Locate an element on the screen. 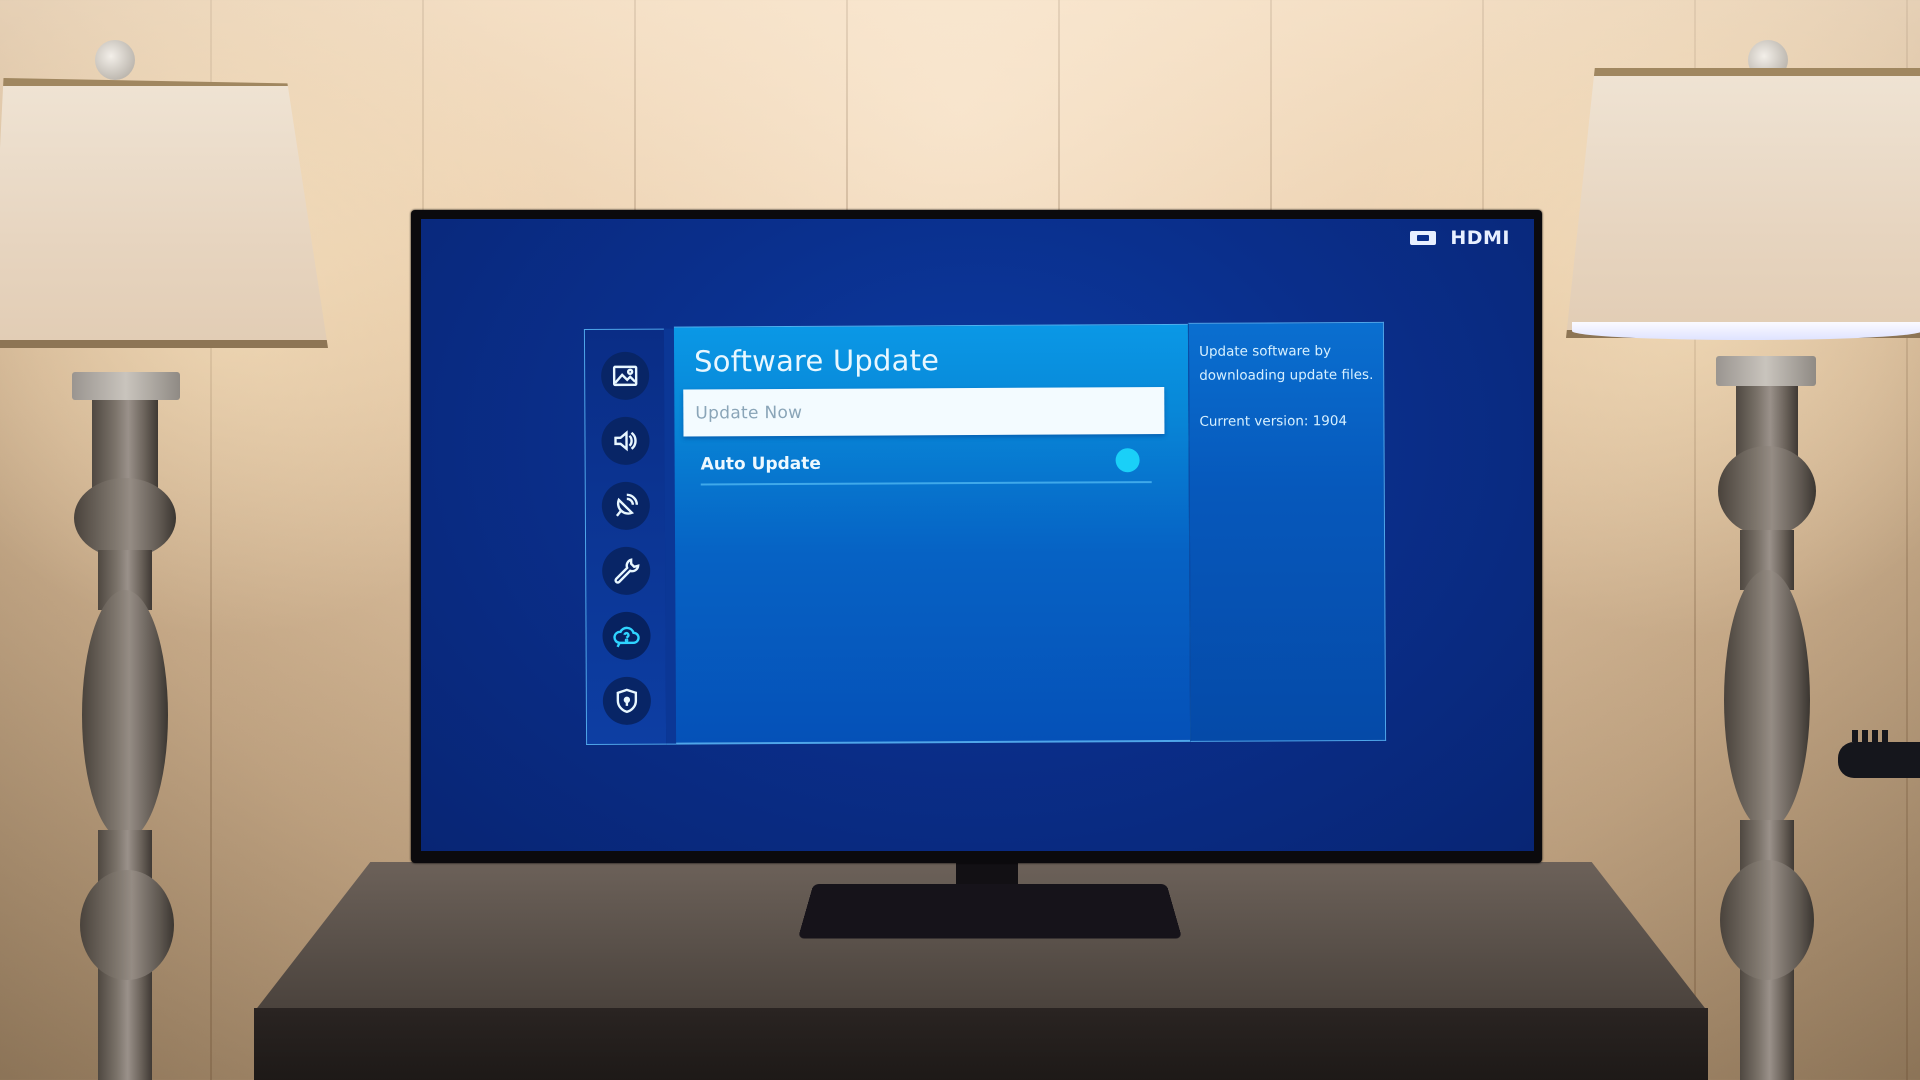 This screenshot has height=1080, width=1920. source-indicator: HDMI is located at coordinates (1460, 238).